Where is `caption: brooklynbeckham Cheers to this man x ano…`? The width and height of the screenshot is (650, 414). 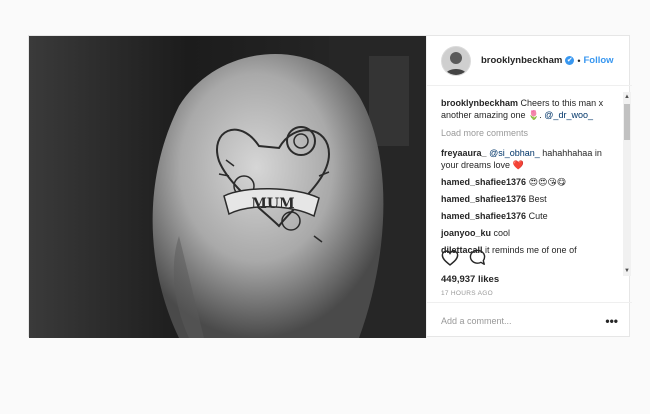
caption: brooklynbeckham Cheers to this man x ano… is located at coordinates (528, 109).